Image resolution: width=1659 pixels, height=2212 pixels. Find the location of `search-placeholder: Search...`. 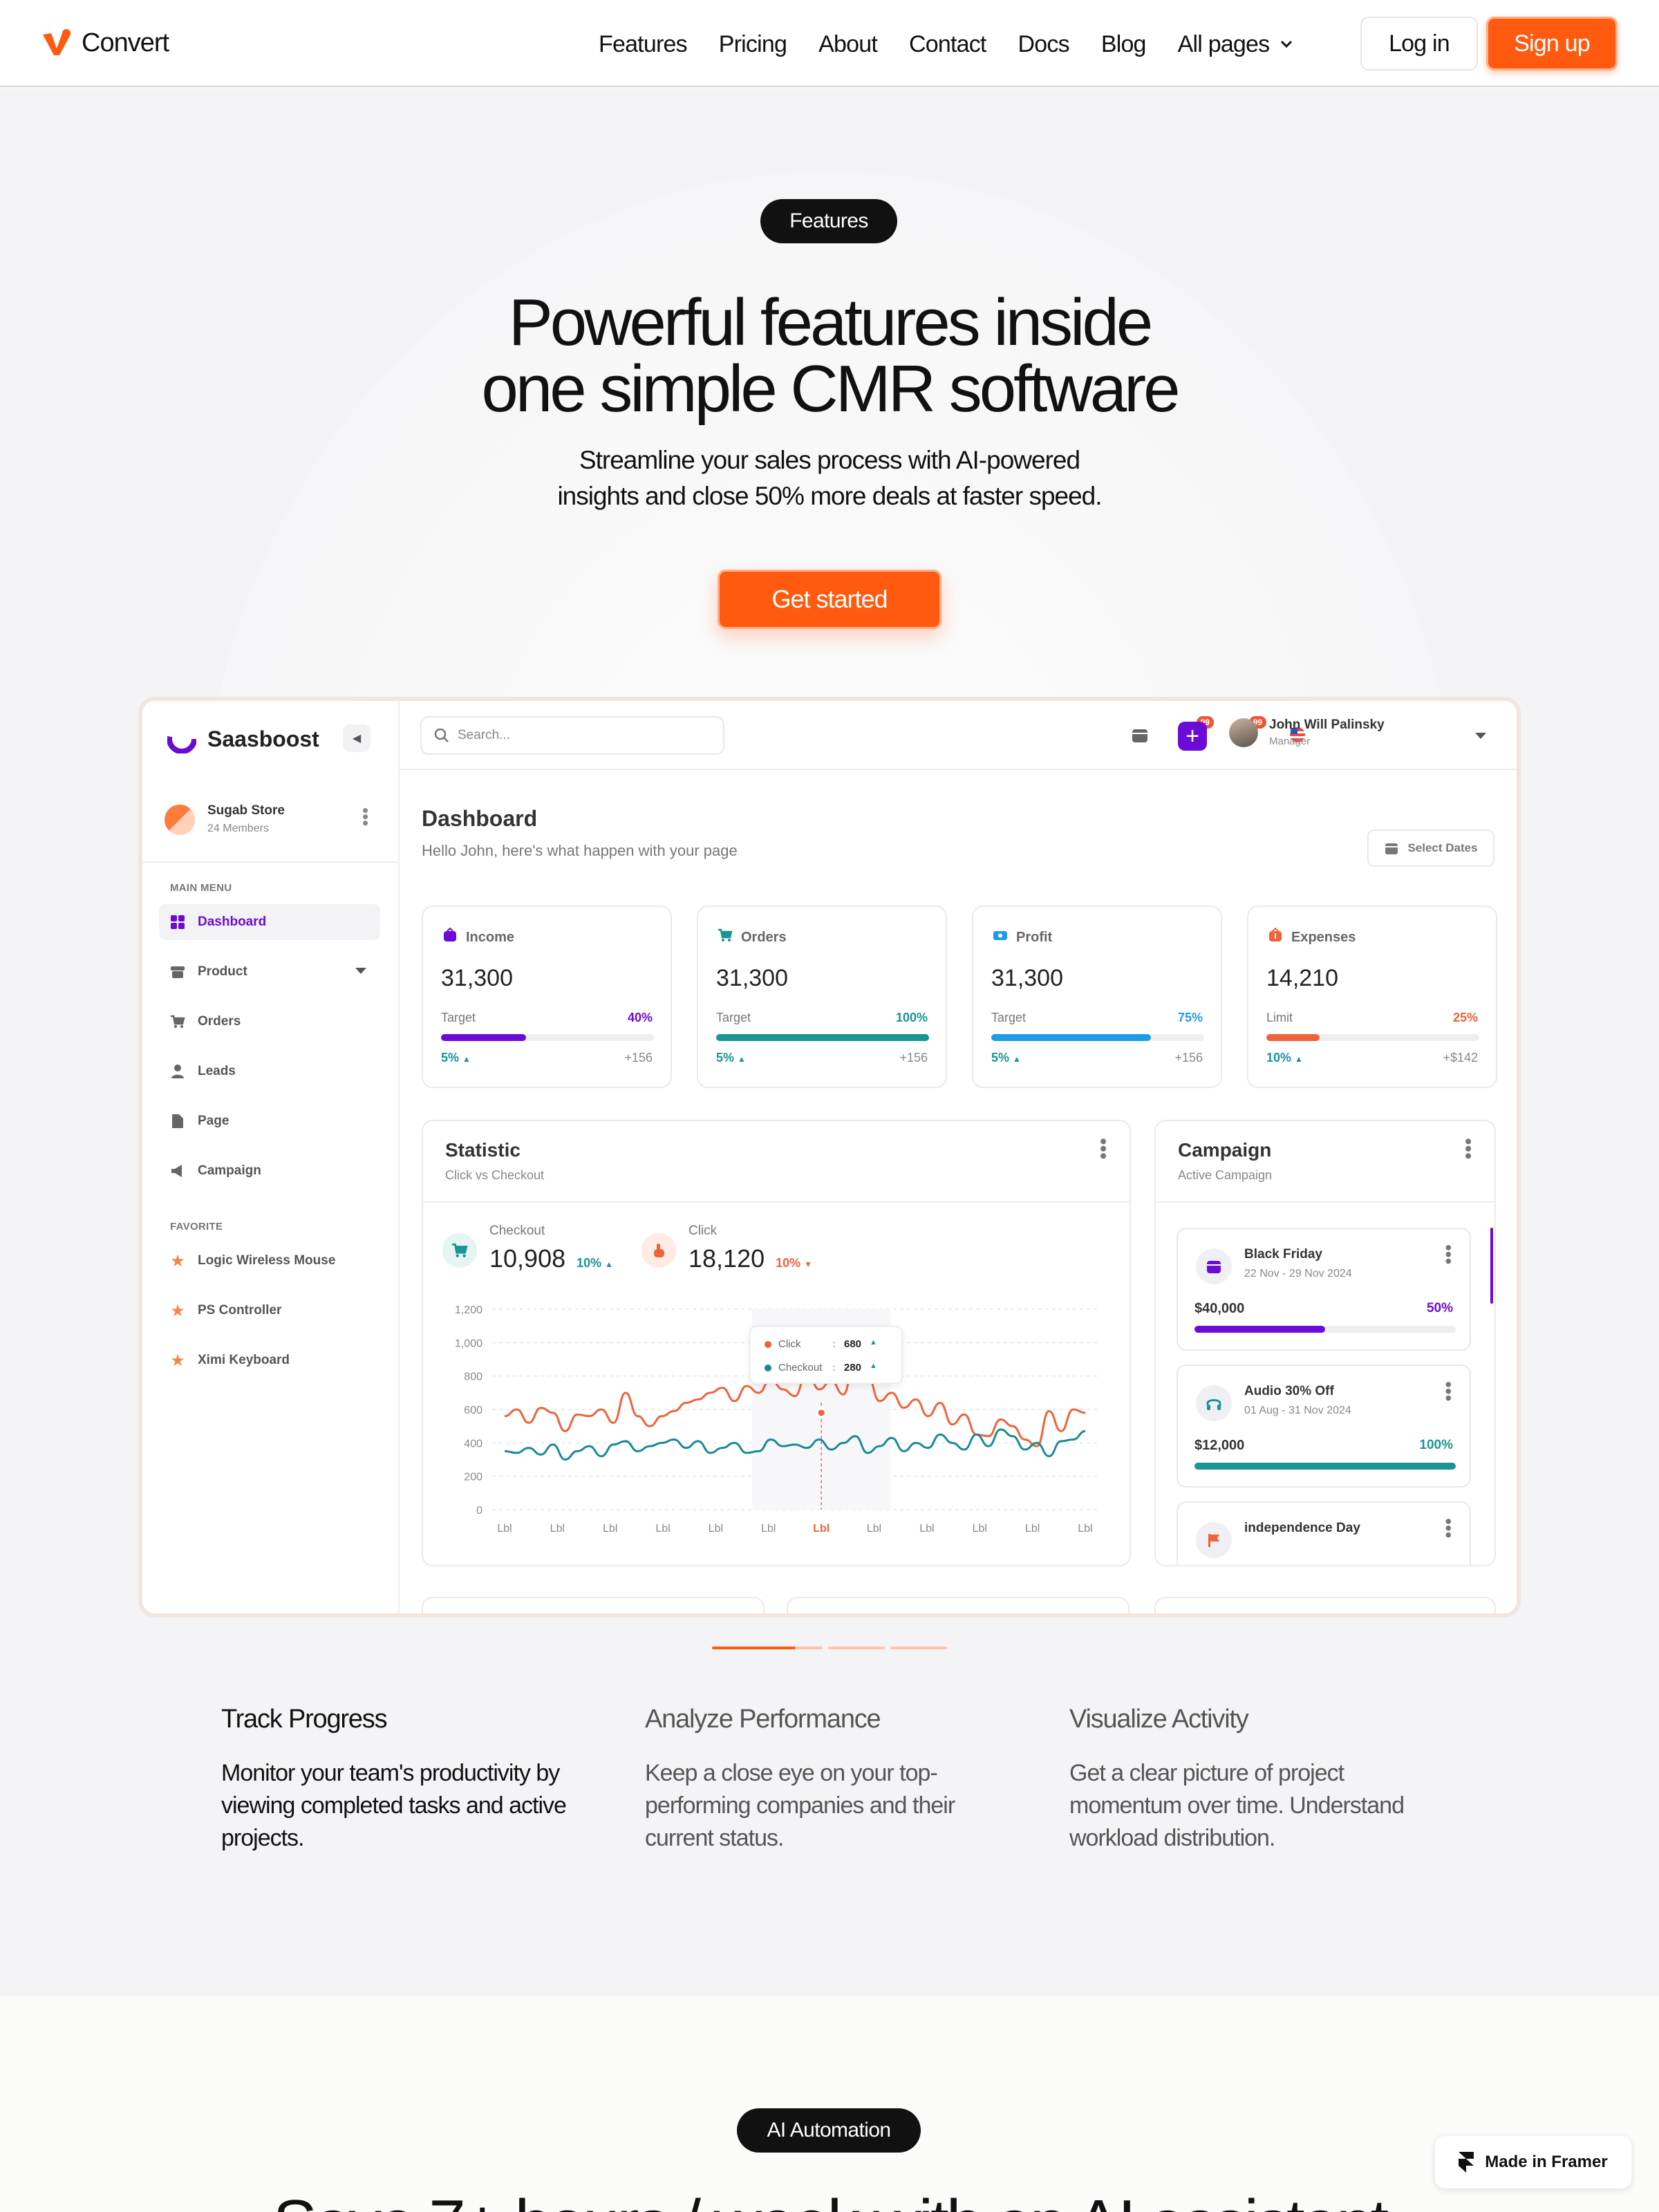

search-placeholder: Search... is located at coordinates (484, 735).